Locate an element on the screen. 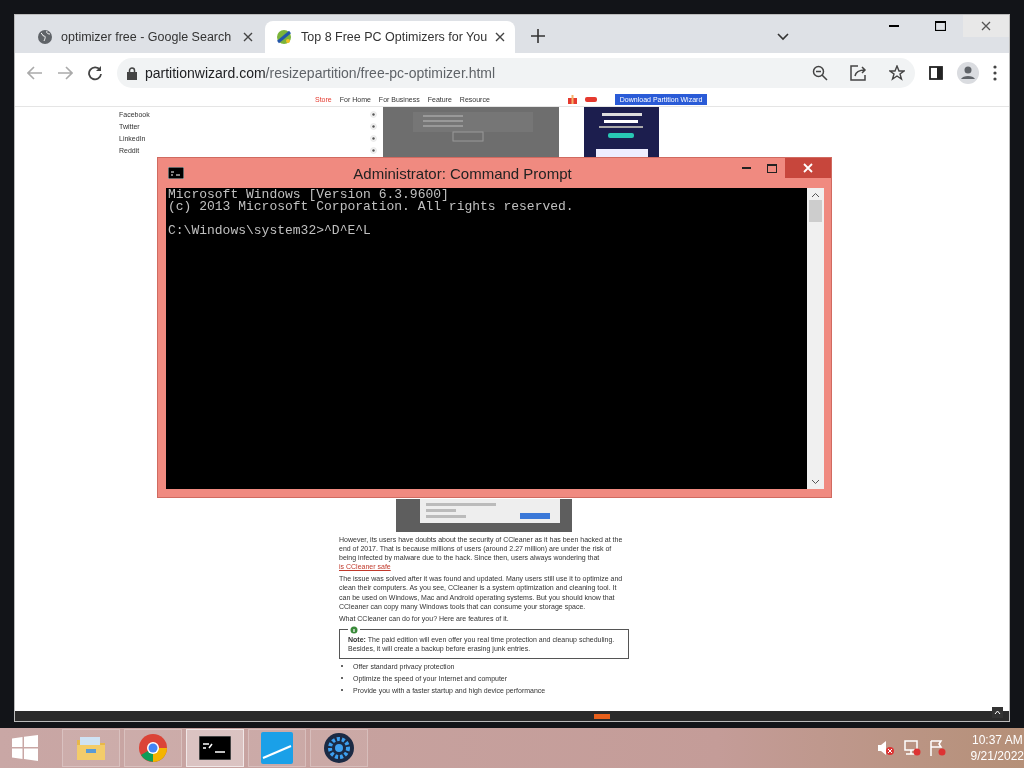 This screenshot has height=768, width=1024. profile-icon is located at coordinates (968, 73).